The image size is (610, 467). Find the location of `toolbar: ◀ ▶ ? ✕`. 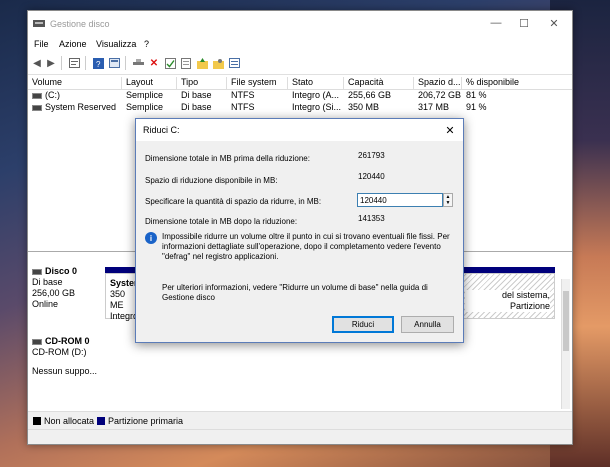

toolbar: ◀ ▶ ? ✕ is located at coordinates (300, 63).